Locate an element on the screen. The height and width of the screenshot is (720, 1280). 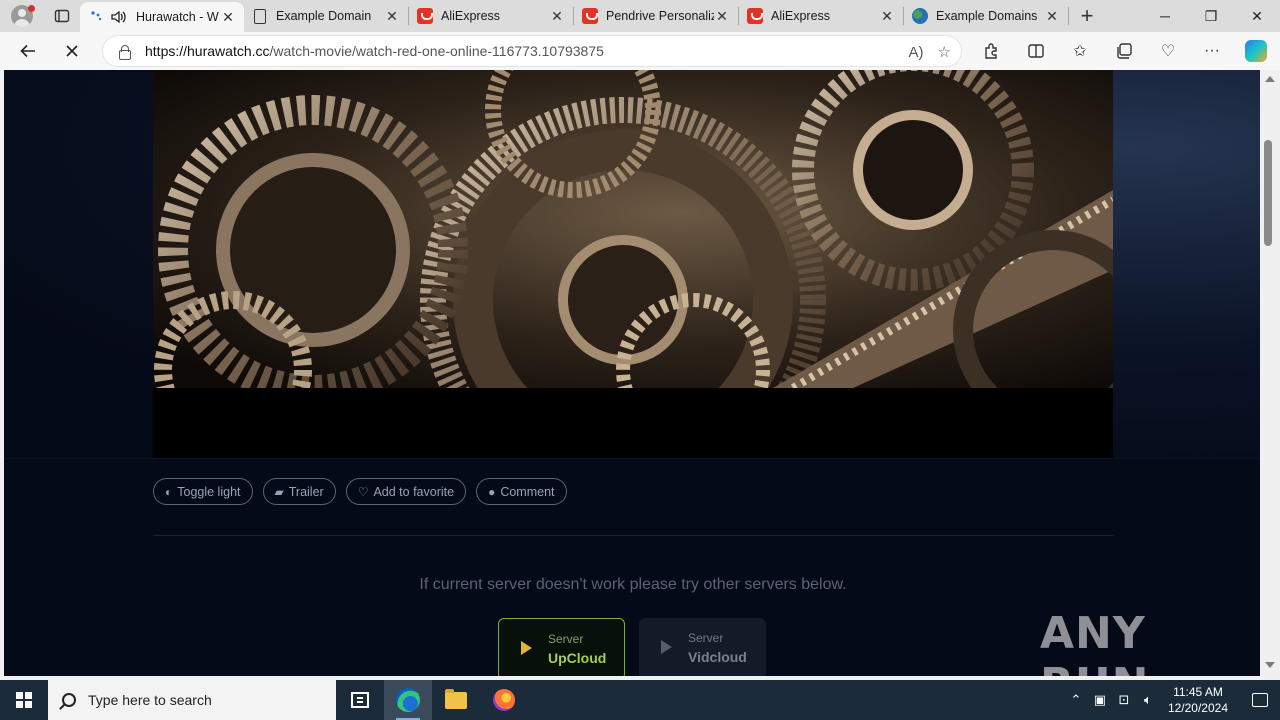
server-upcloud-button: Server UpCloud is located at coordinates (561, 647).